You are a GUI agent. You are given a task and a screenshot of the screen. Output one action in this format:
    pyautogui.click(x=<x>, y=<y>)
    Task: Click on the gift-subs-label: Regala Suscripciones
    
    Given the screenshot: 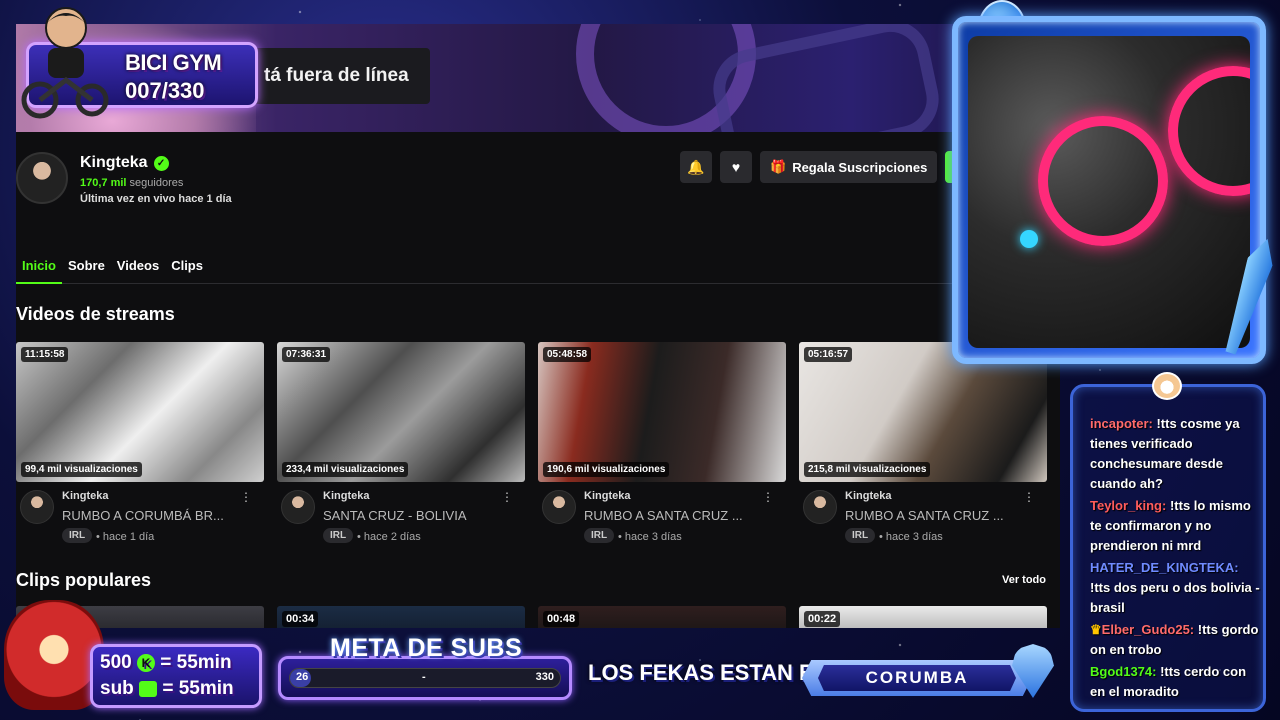 What is the action you would take?
    pyautogui.click(x=860, y=167)
    